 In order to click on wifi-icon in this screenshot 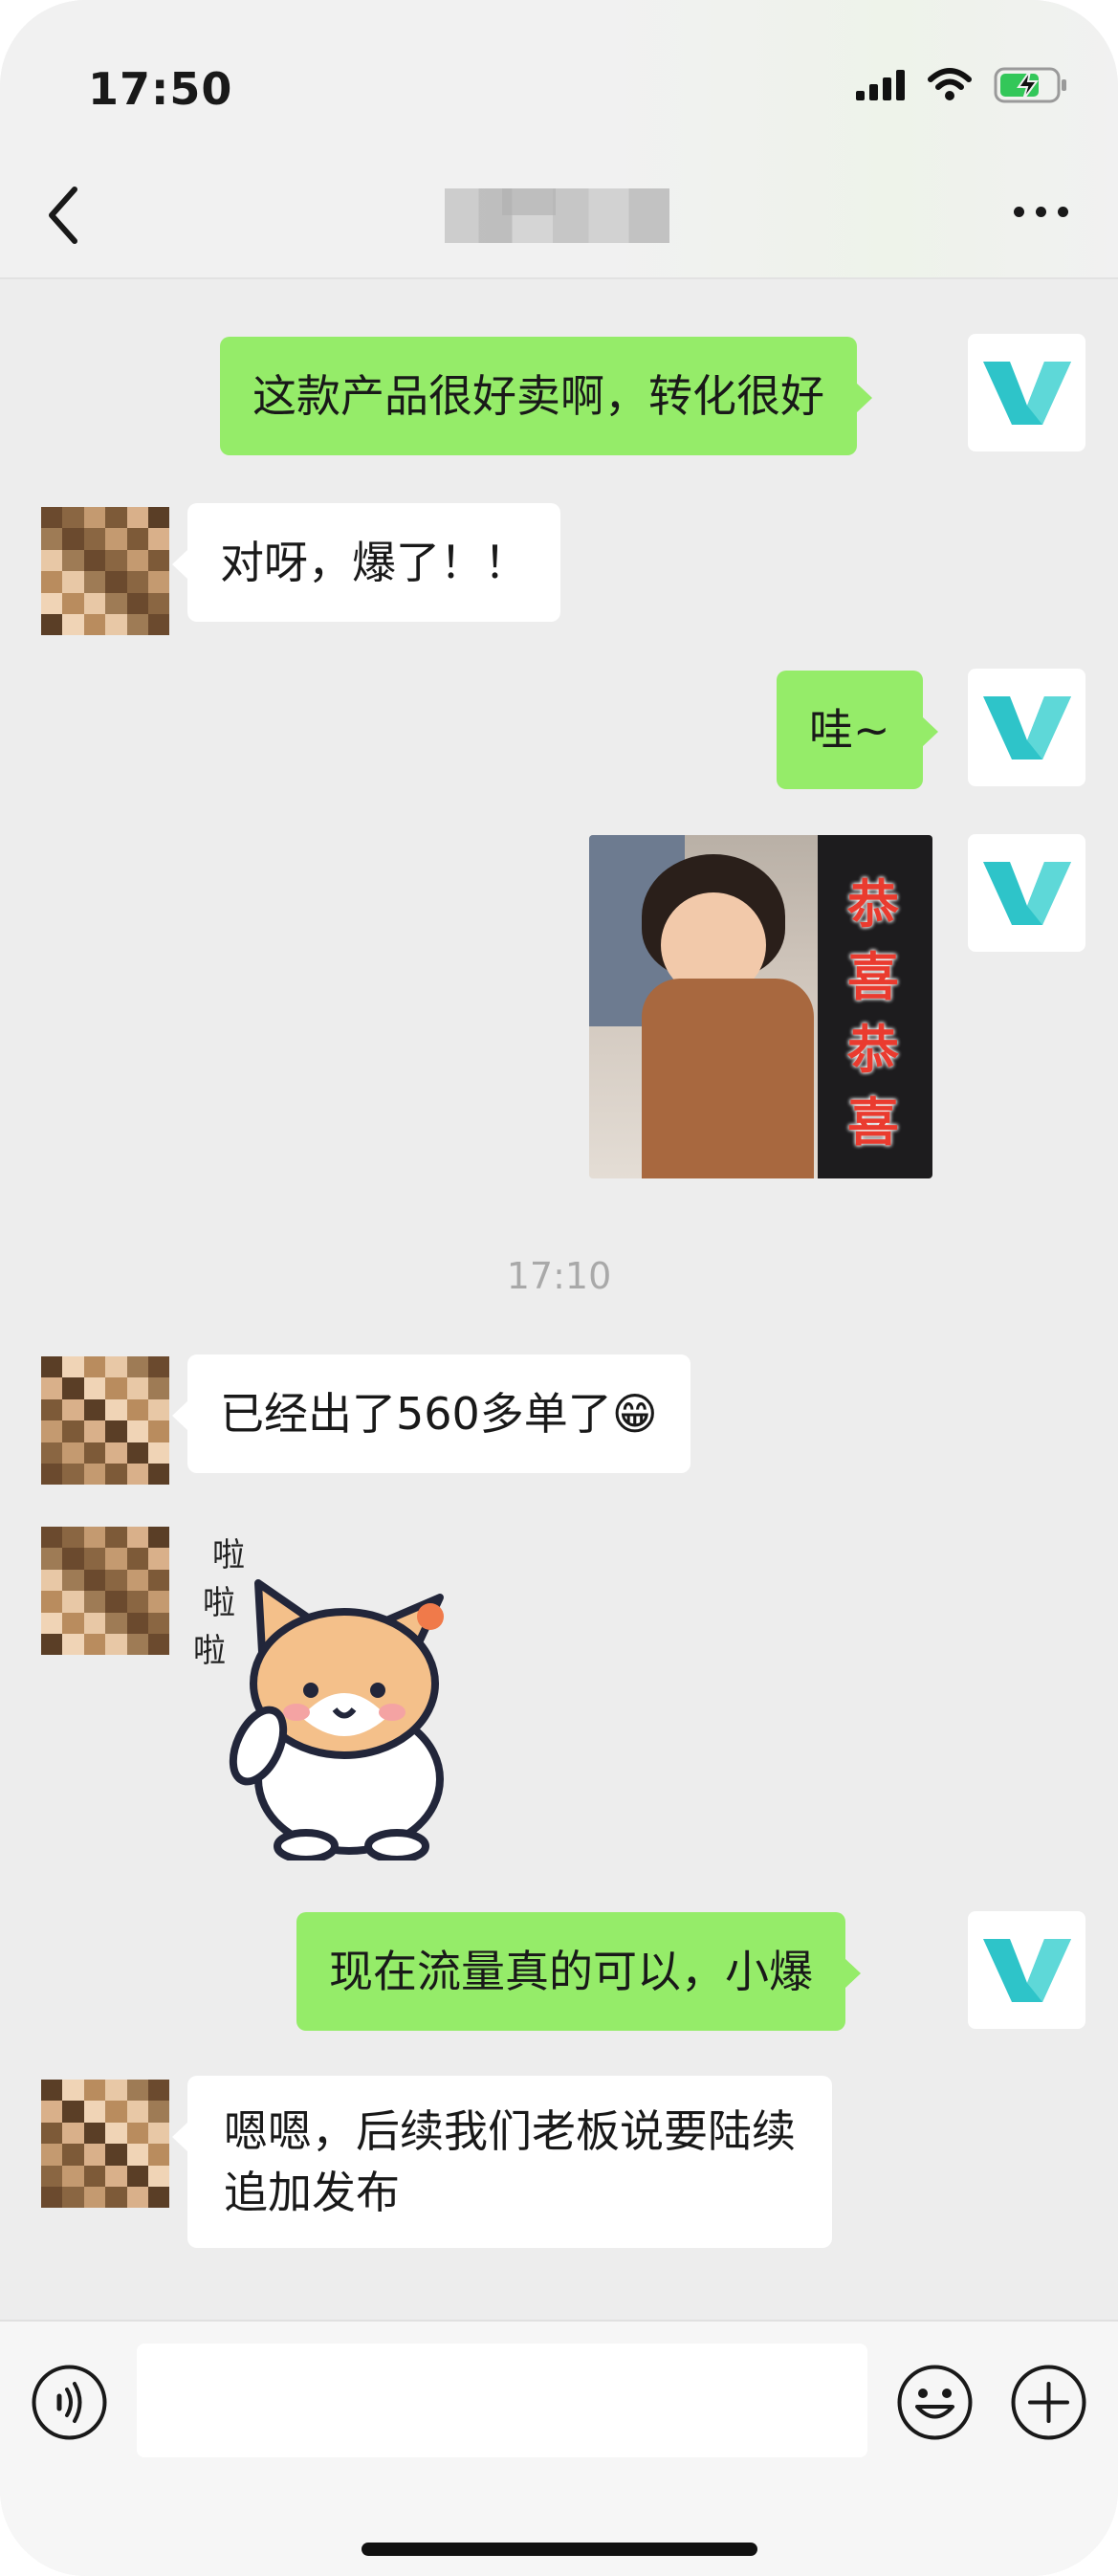, I will do `click(950, 84)`.